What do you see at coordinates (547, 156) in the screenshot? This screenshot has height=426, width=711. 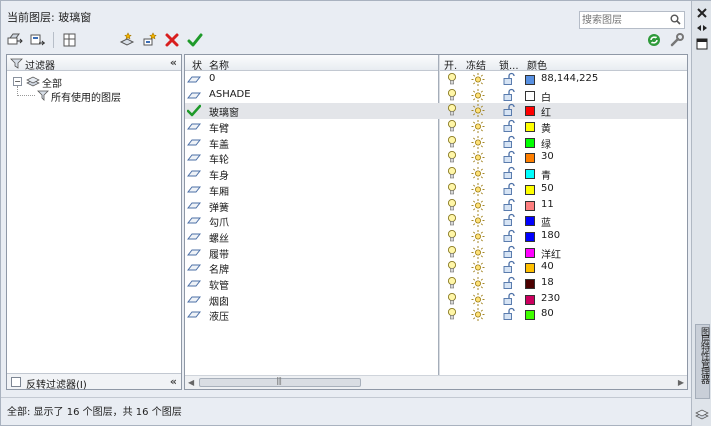 I see `layer-color-name: 30` at bounding box center [547, 156].